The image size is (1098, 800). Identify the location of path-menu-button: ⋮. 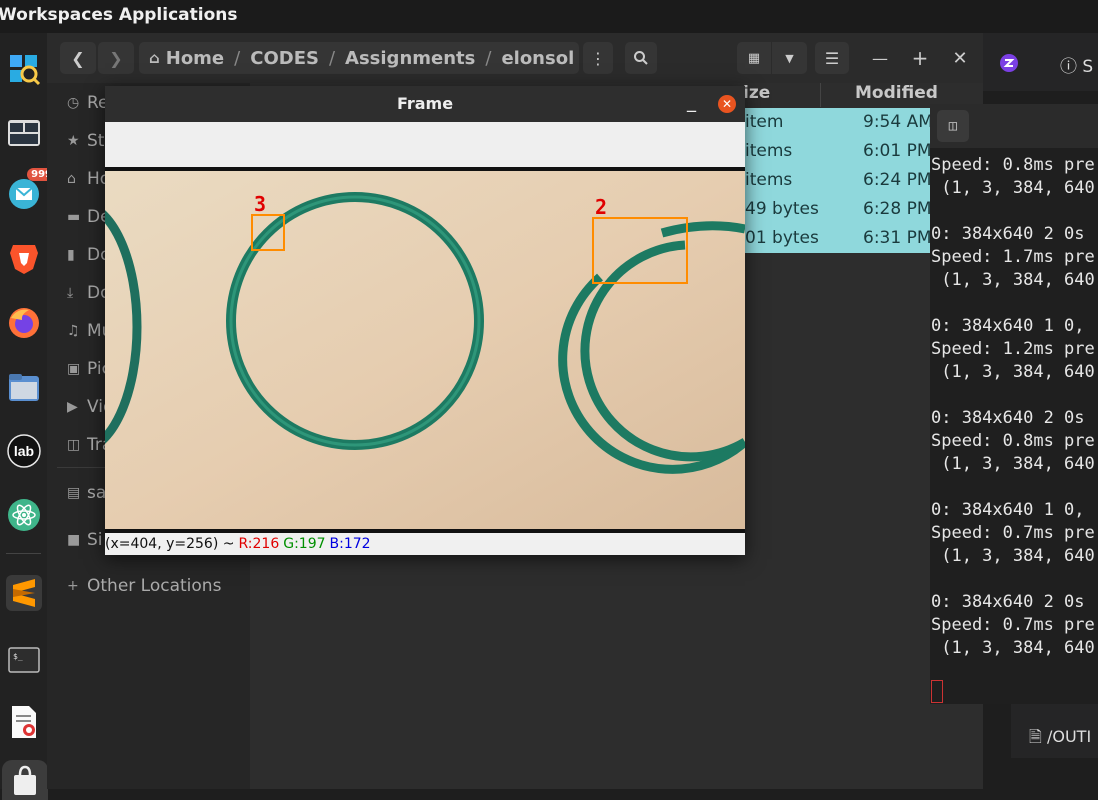
(598, 58).